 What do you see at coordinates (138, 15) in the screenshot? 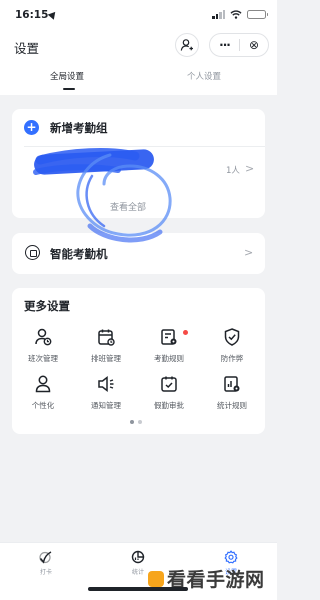
I see `status-bar: 16:15` at bounding box center [138, 15].